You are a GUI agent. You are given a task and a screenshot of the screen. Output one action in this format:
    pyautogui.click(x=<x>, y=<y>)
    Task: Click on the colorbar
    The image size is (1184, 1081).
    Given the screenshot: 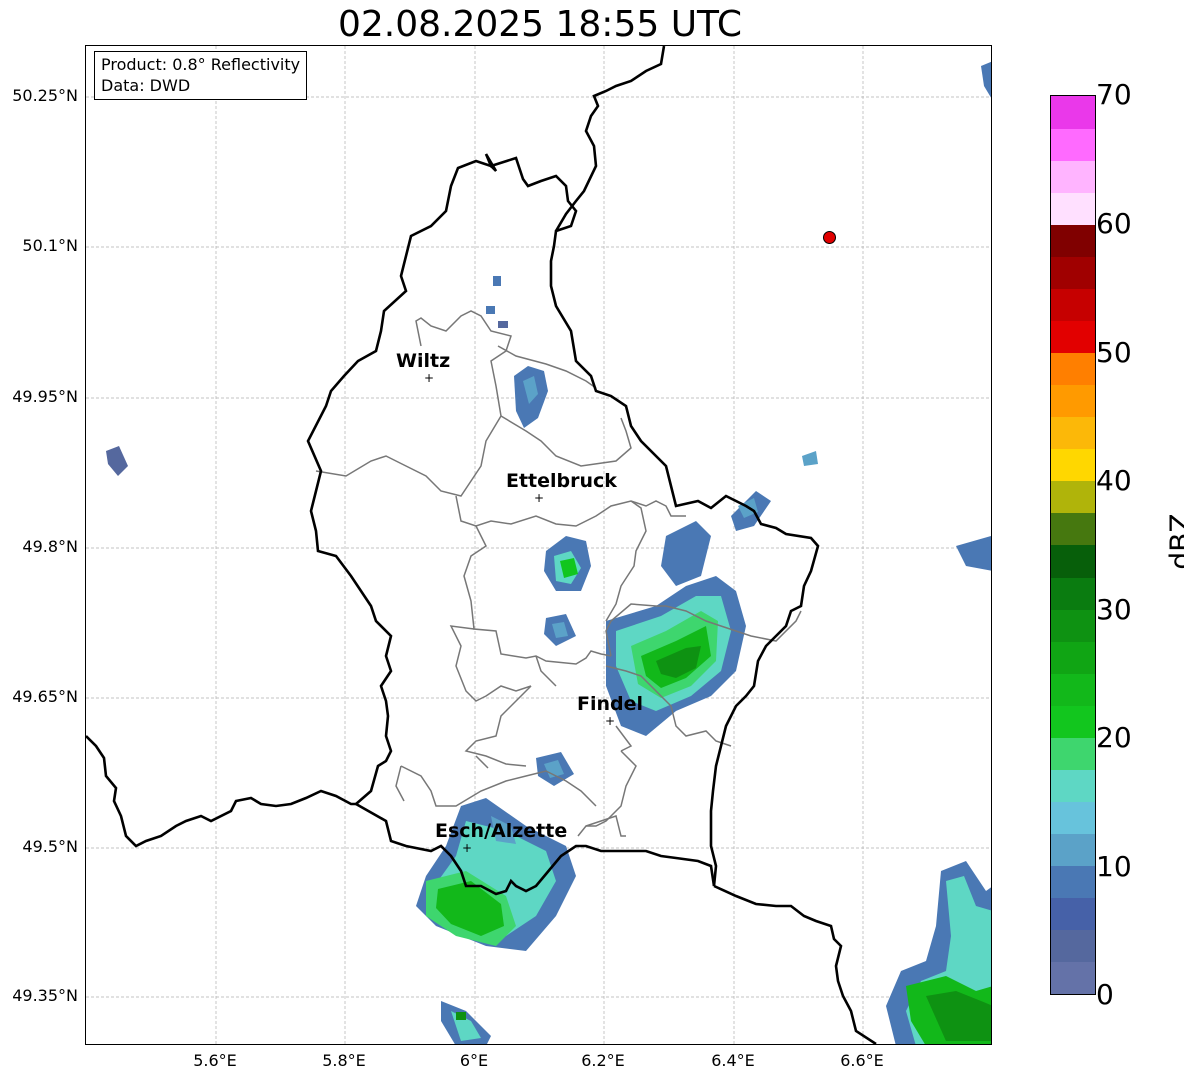 What is the action you would take?
    pyautogui.click(x=1073, y=545)
    